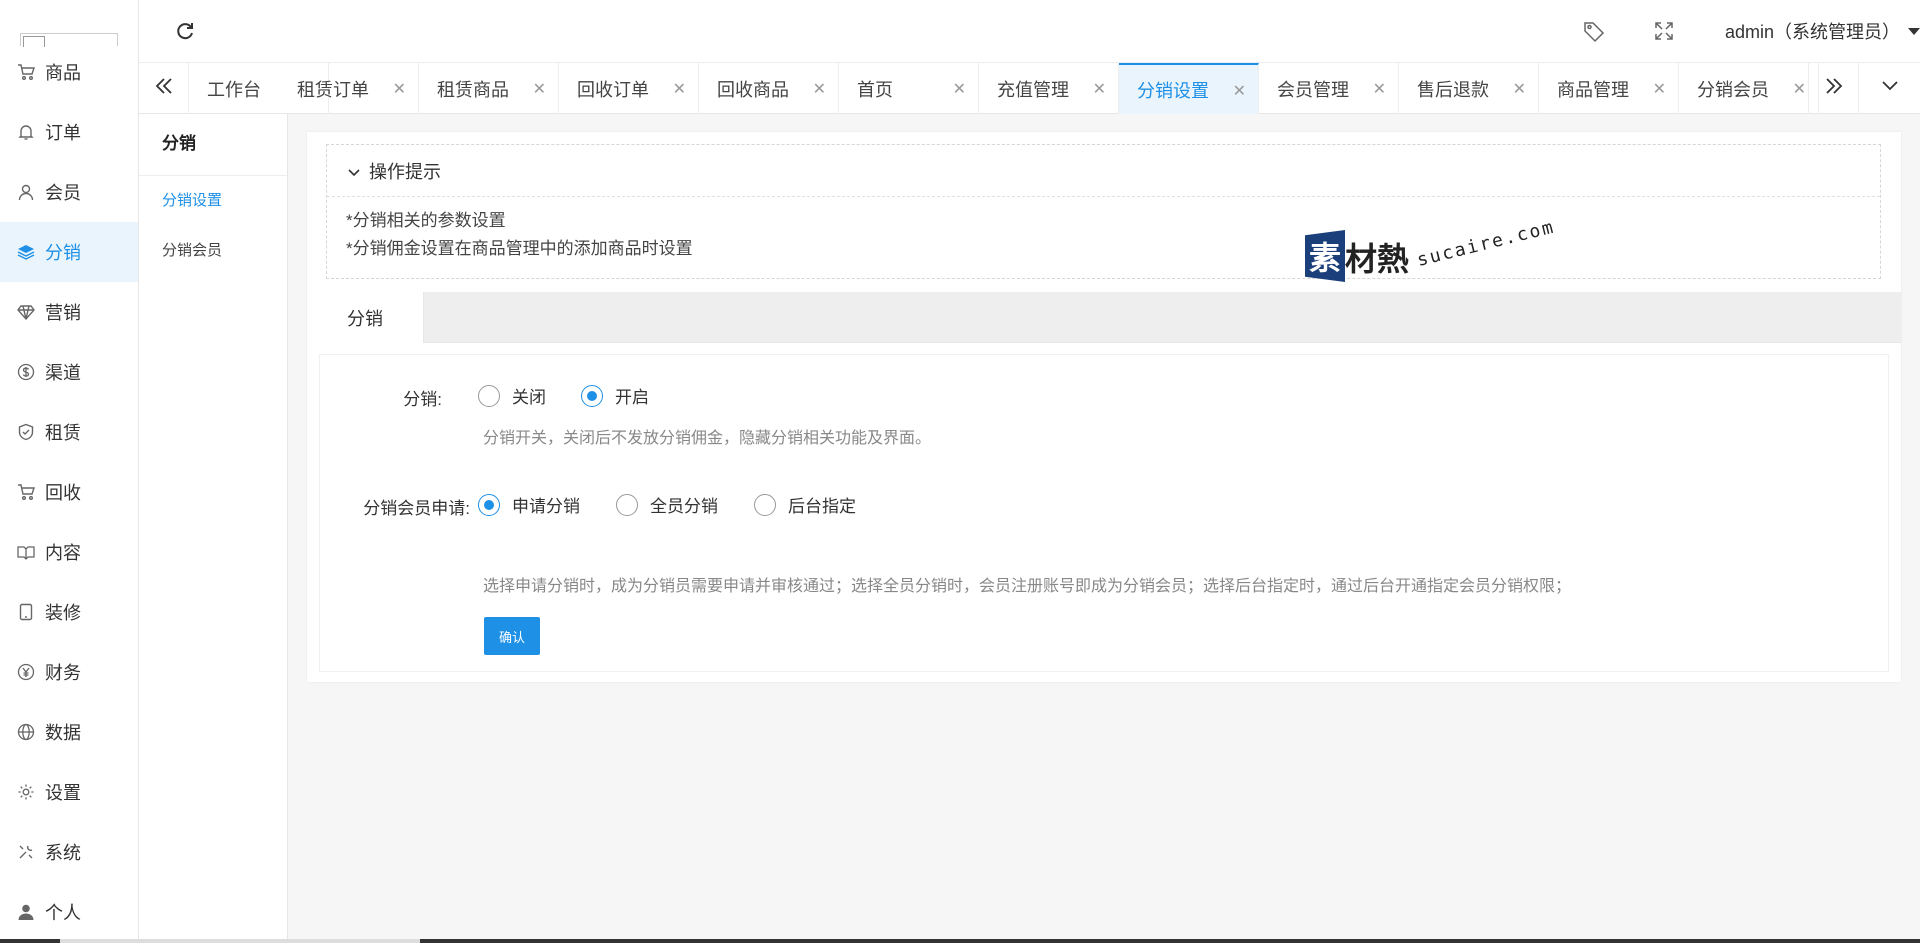  Describe the element at coordinates (405, 171) in the screenshot. I see `tips-title: 操作提示` at that location.